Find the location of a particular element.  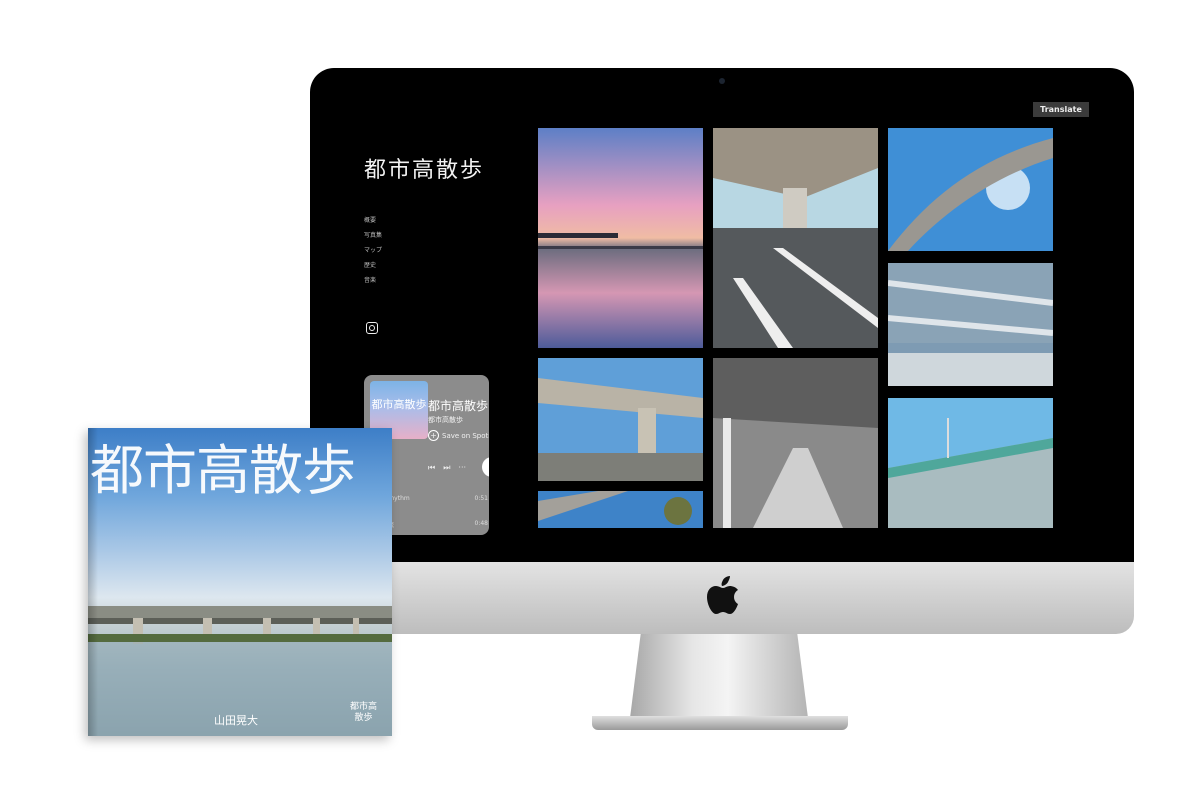

site-title: 都市高散歩 is located at coordinates (424, 170).